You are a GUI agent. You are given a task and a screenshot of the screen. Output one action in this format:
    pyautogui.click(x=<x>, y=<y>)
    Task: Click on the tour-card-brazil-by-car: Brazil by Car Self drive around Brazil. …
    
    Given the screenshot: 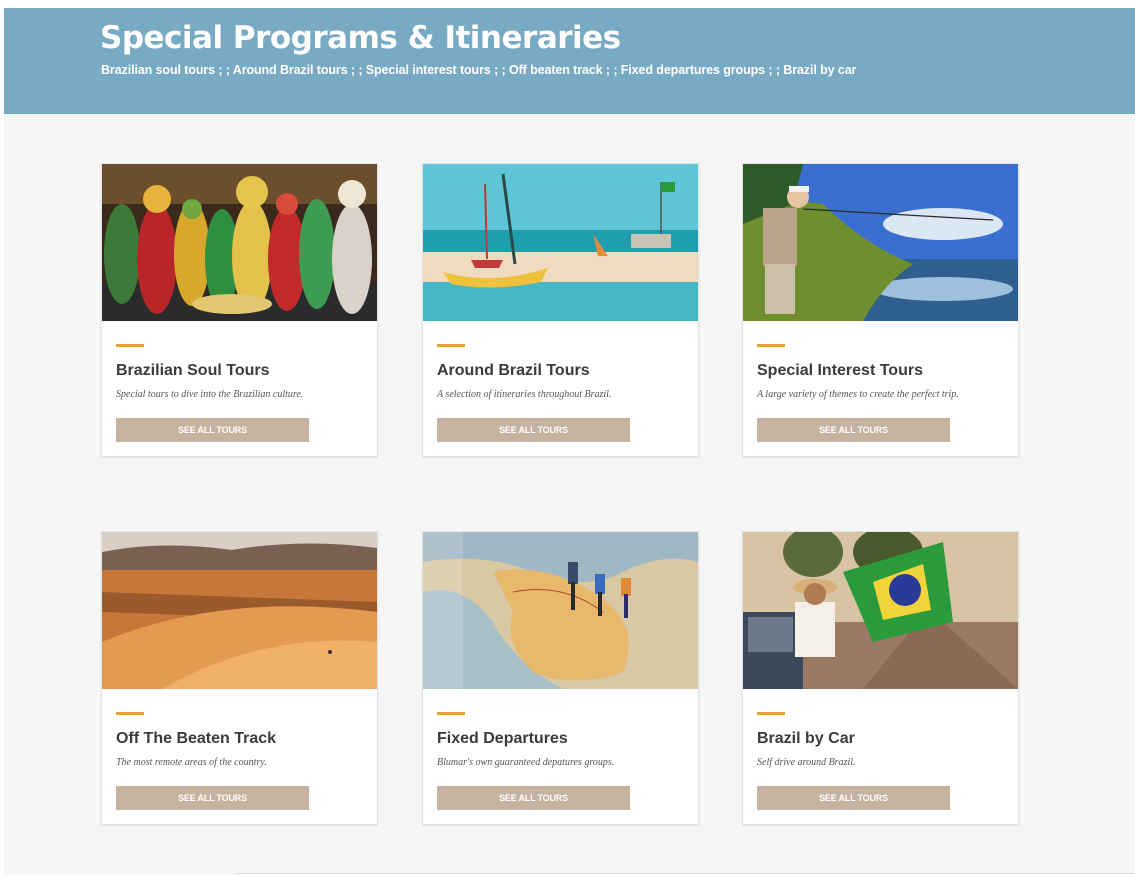 What is the action you would take?
    pyautogui.click(x=880, y=678)
    